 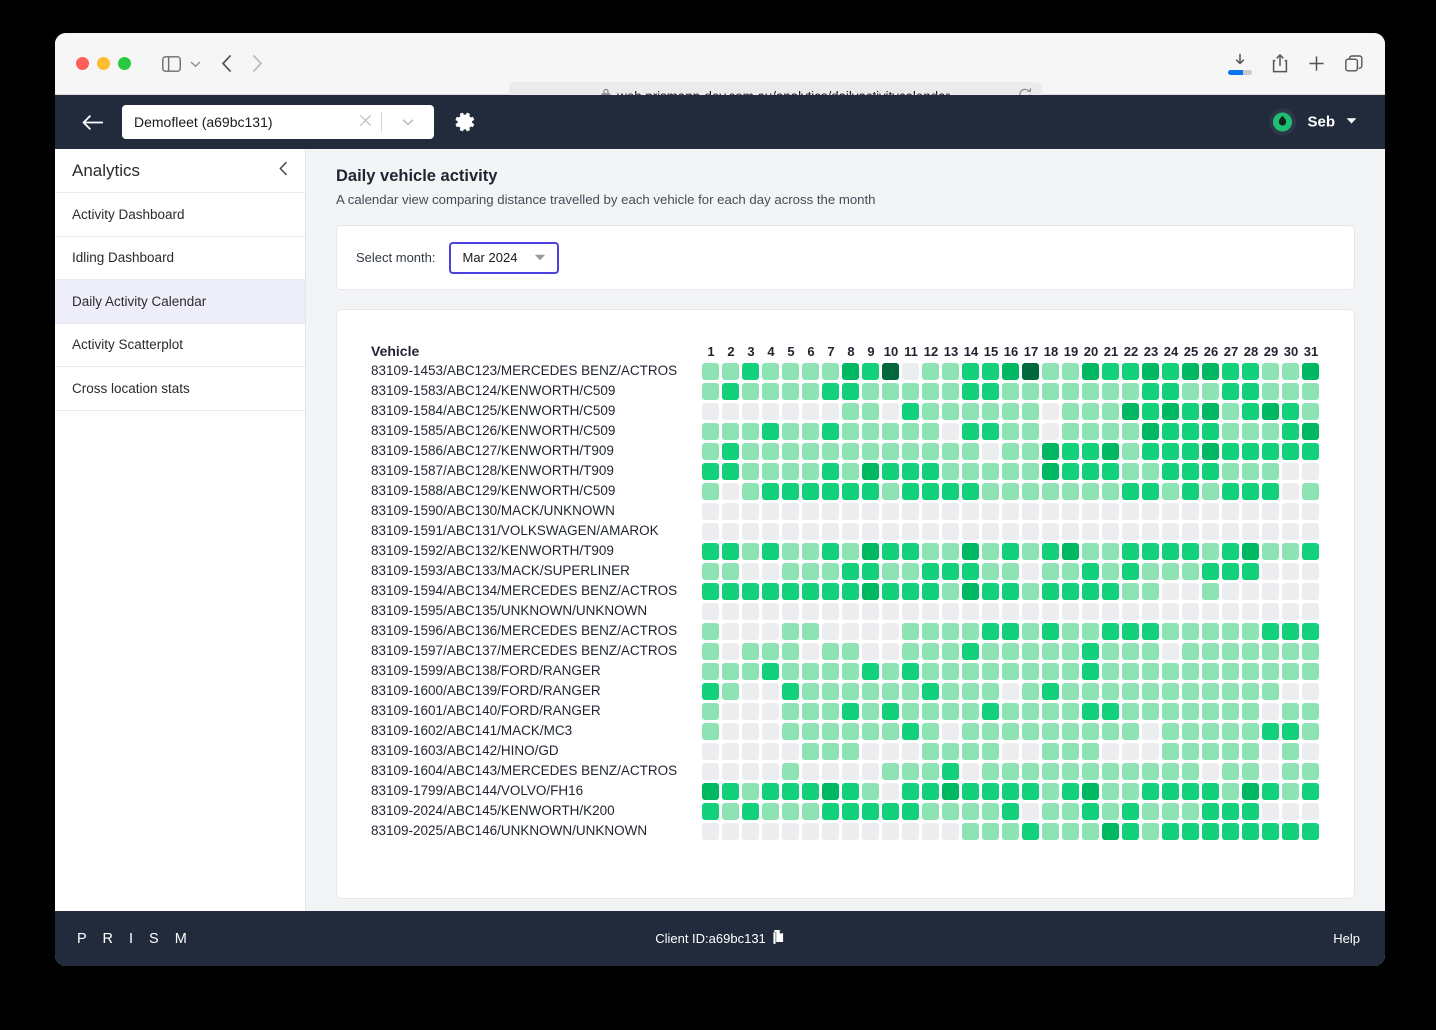 I want to click on sidebar-item-daily-activity-calendar: Daily Activity Calendar, so click(x=180, y=302).